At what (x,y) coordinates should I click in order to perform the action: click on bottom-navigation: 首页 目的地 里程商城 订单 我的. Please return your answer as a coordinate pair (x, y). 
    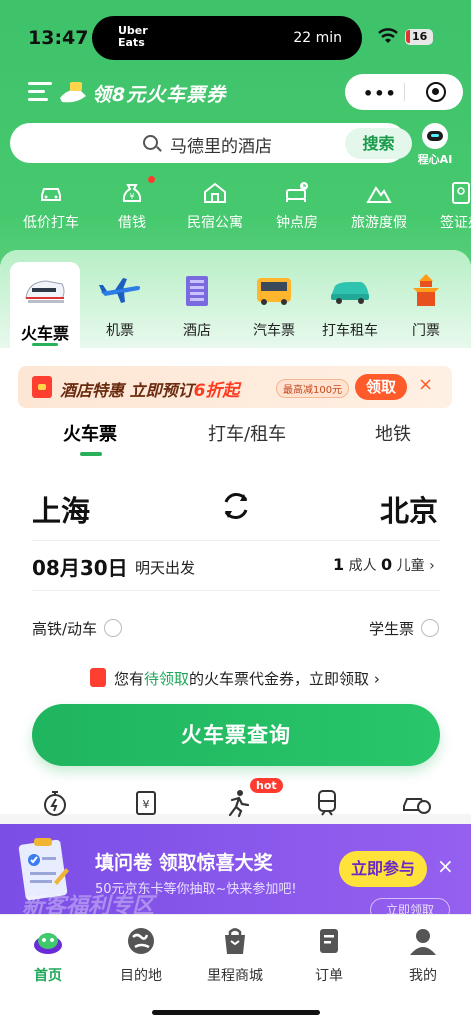
    Looking at the image, I should click on (235, 969).